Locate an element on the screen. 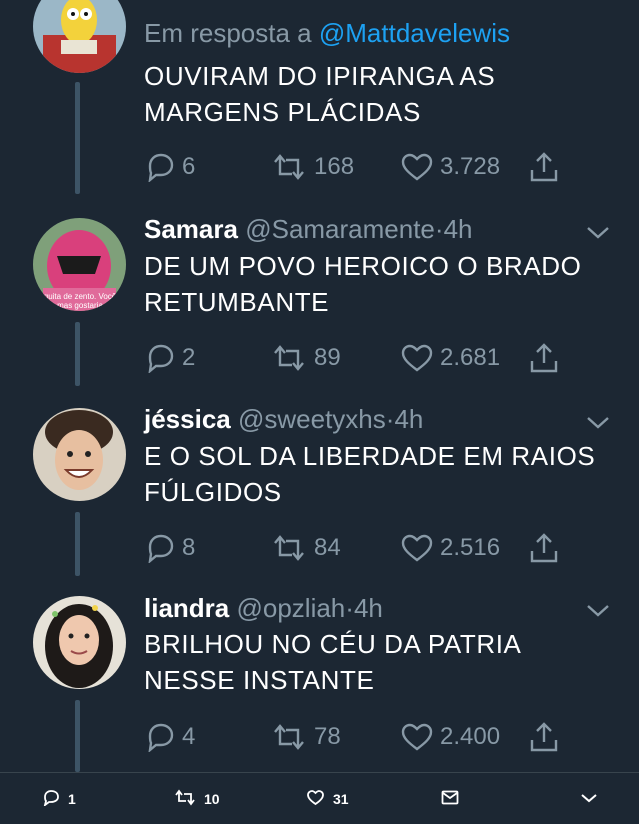 The height and width of the screenshot is (824, 639). mail-icon is located at coordinates (450, 799).